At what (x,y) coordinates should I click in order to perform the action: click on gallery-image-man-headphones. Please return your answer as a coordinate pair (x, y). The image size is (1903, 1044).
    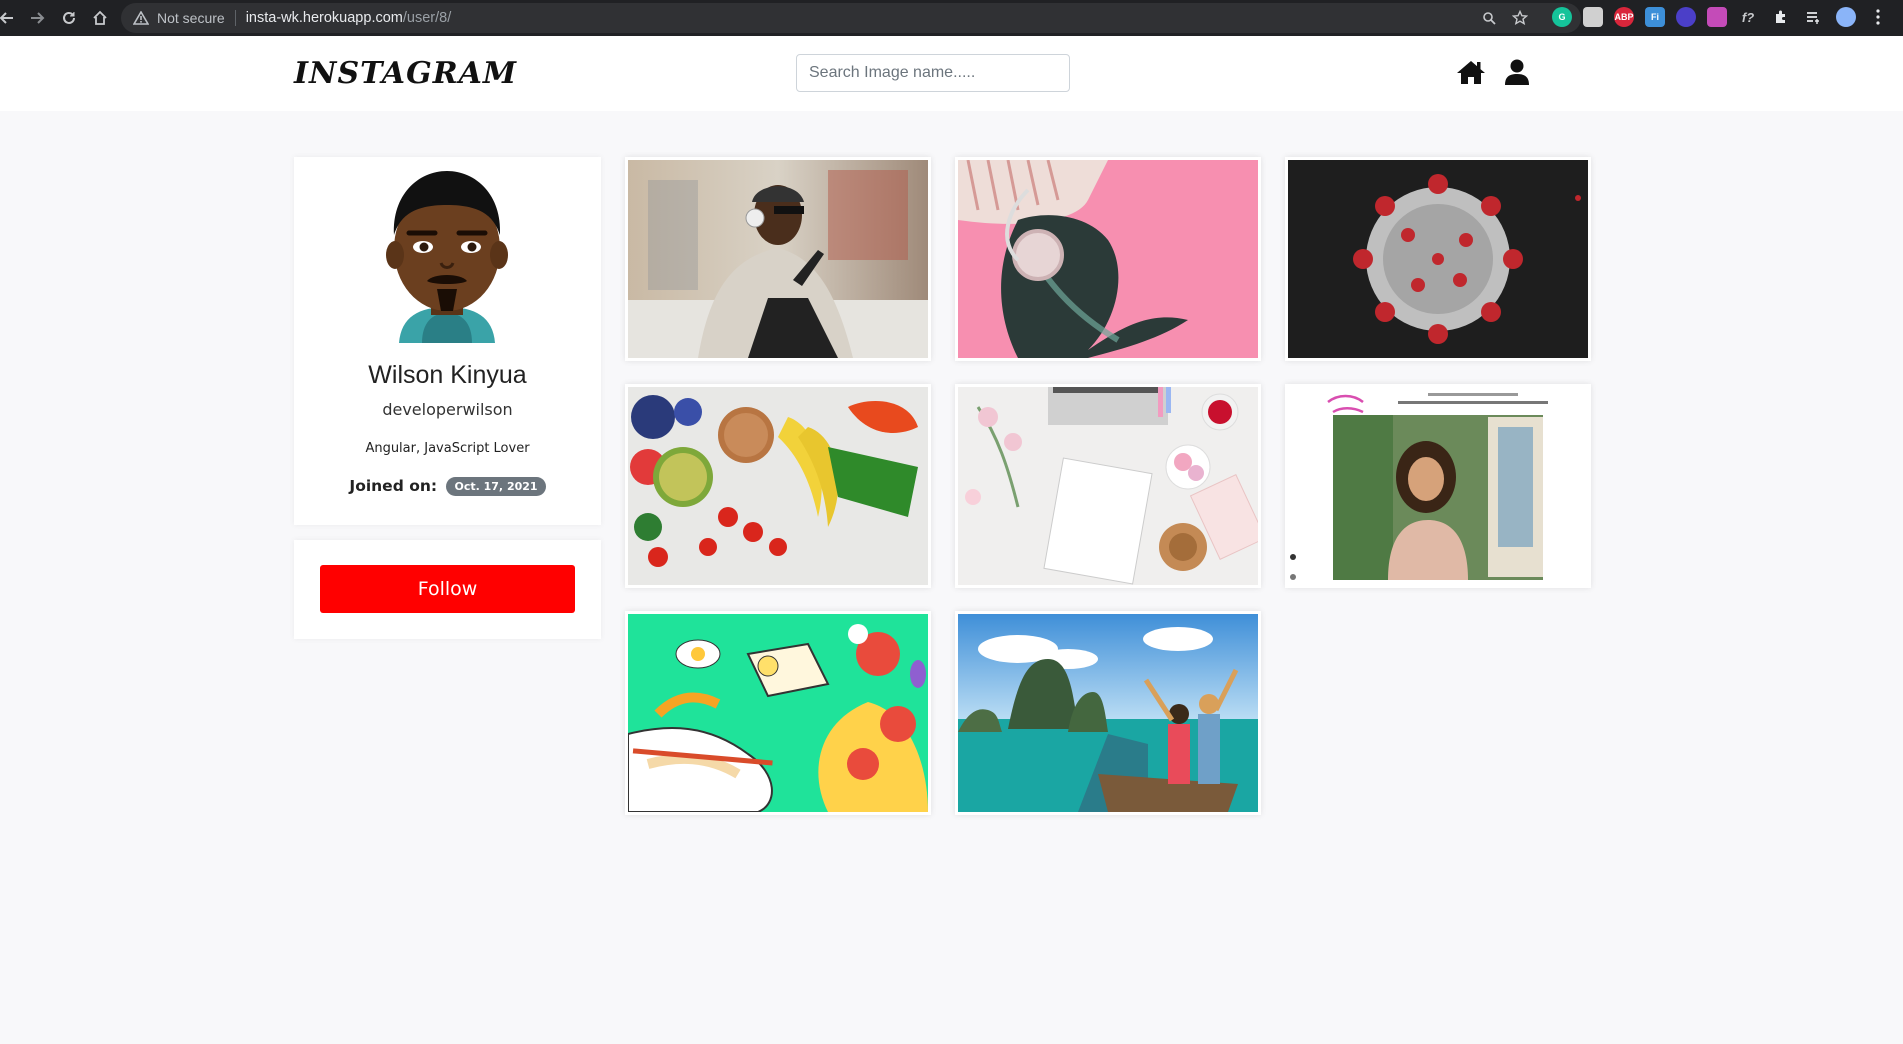
    Looking at the image, I should click on (778, 259).